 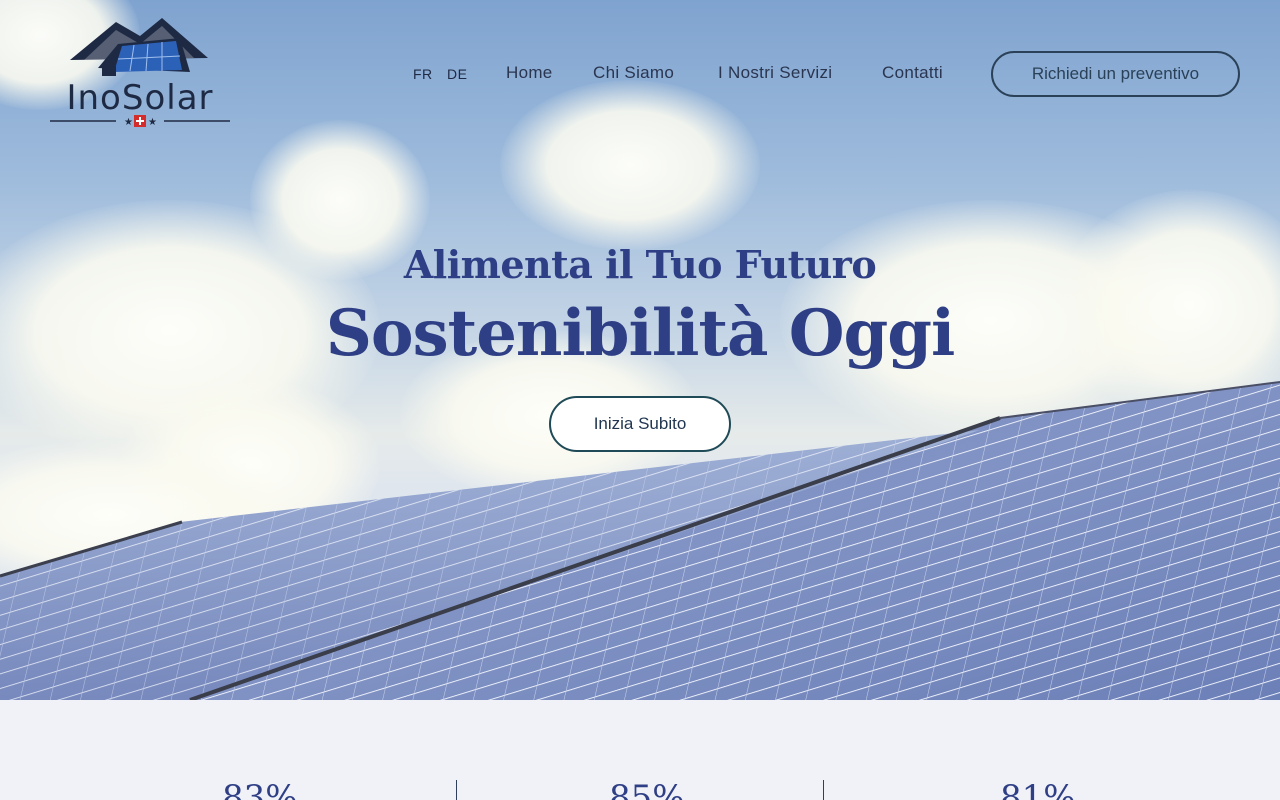 What do you see at coordinates (260, 789) in the screenshot?
I see `stat-value: 83%` at bounding box center [260, 789].